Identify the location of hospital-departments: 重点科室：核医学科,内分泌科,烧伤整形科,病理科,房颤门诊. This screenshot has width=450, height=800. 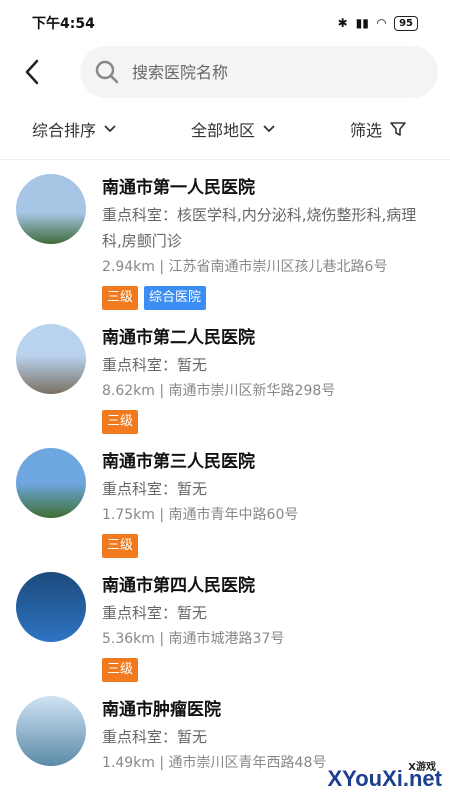
(259, 228).